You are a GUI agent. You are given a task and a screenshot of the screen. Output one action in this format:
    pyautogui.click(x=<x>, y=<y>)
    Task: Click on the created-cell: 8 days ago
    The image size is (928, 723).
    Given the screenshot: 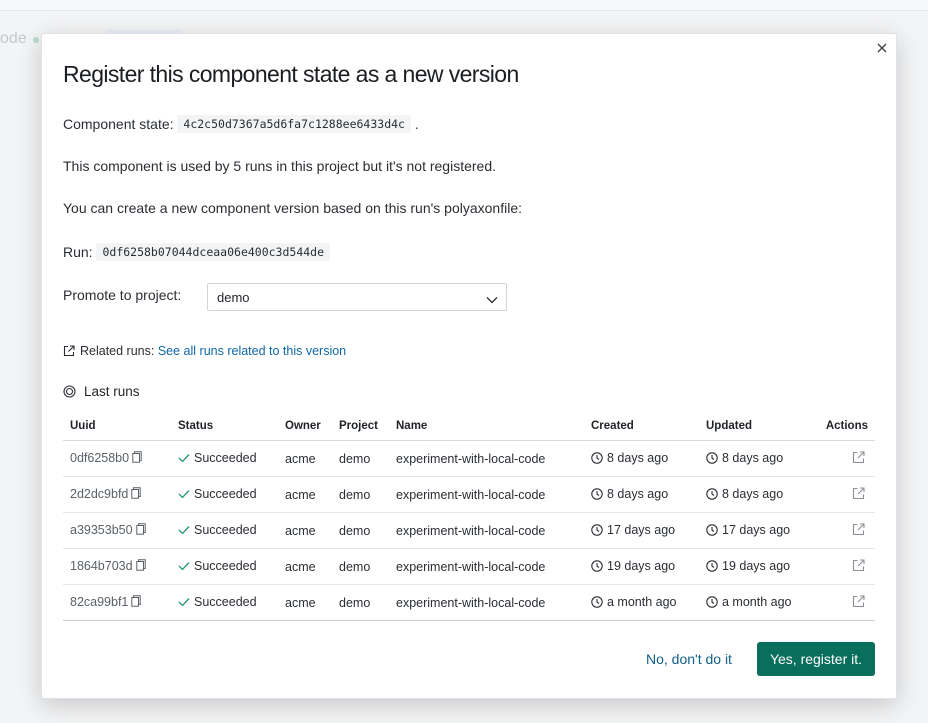 What is the action you would take?
    pyautogui.click(x=641, y=458)
    